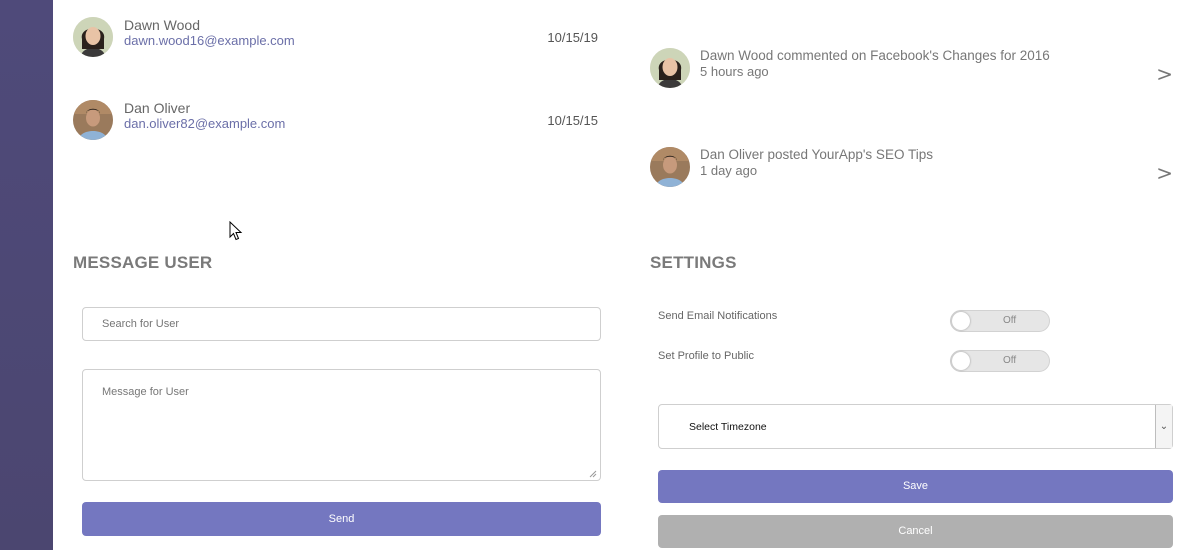 This screenshot has height=550, width=1200. What do you see at coordinates (26, 275) in the screenshot?
I see `sidebar` at bounding box center [26, 275].